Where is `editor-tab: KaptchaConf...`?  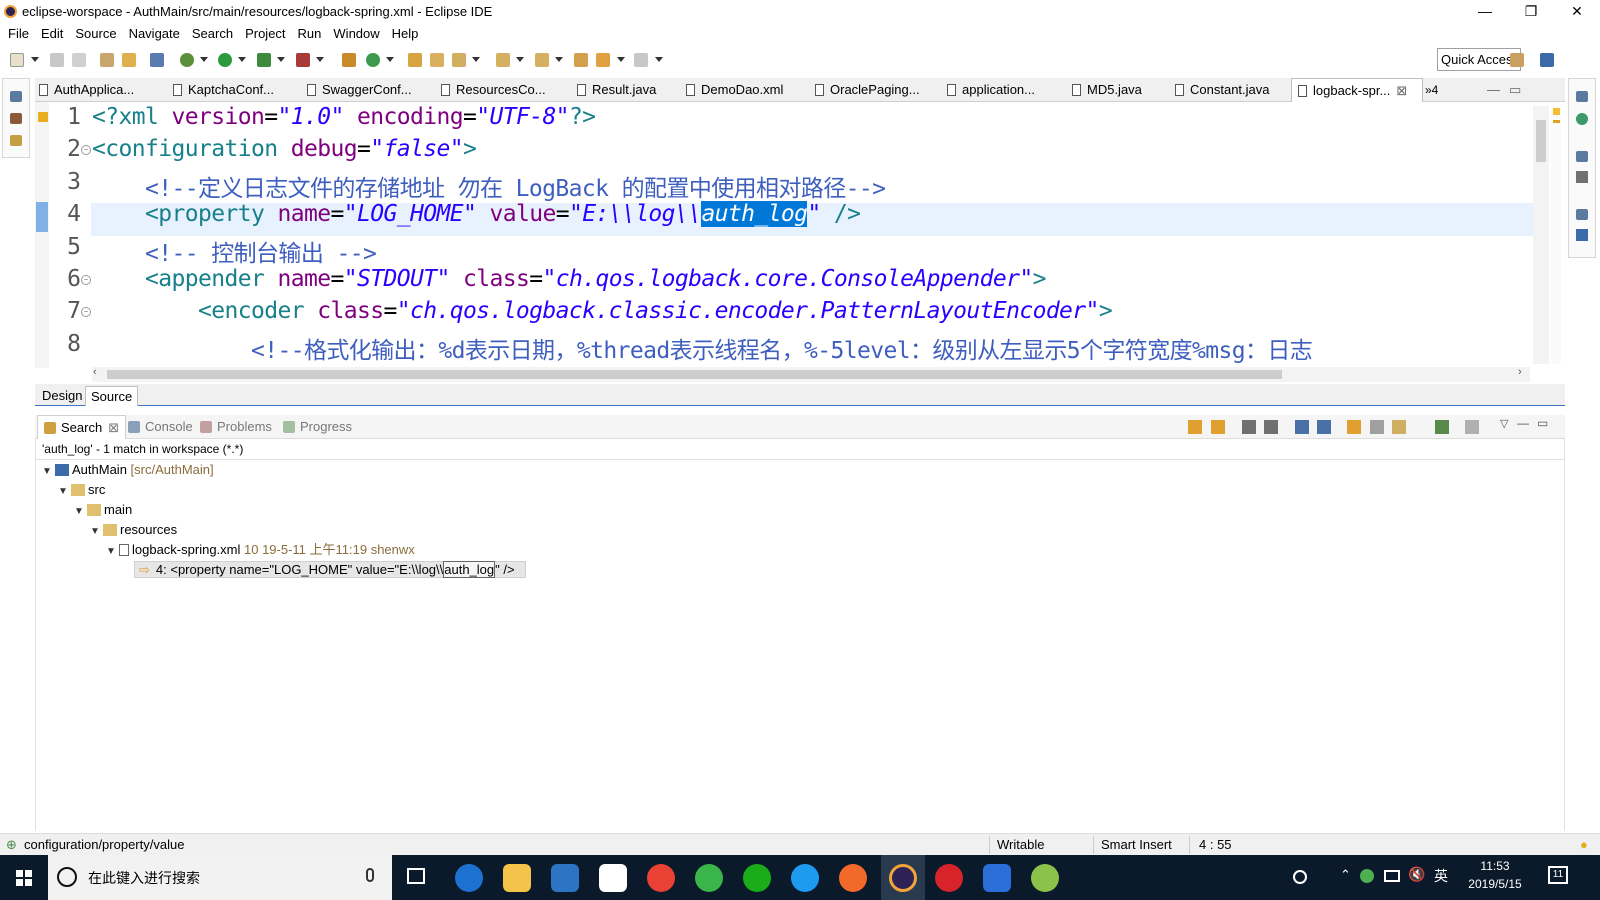
editor-tab: KaptchaConf... is located at coordinates (238, 90).